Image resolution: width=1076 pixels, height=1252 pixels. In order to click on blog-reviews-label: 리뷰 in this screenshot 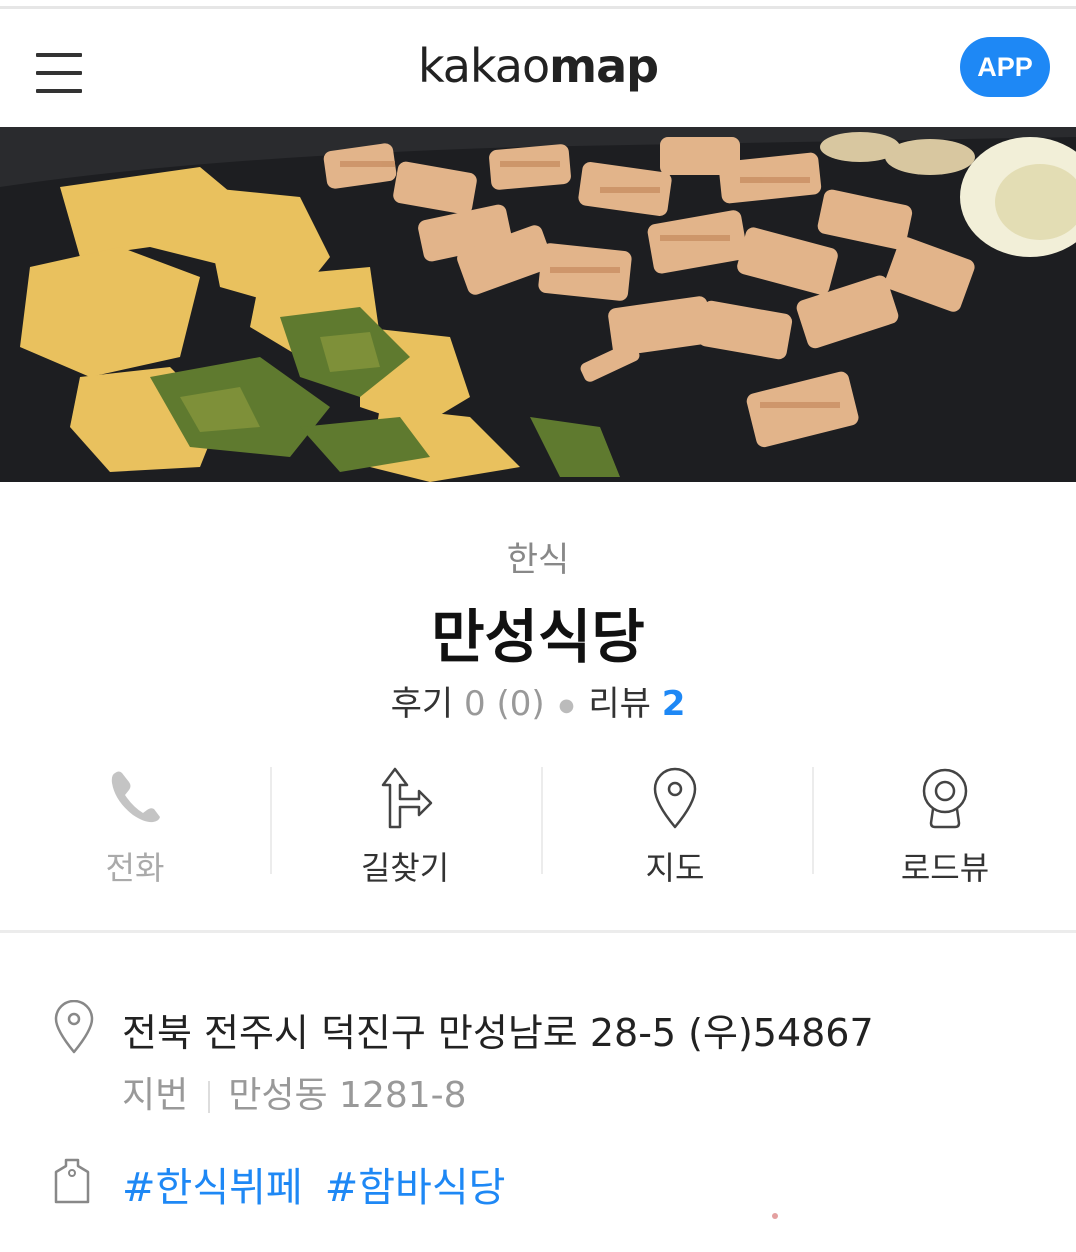, I will do `click(619, 704)`.